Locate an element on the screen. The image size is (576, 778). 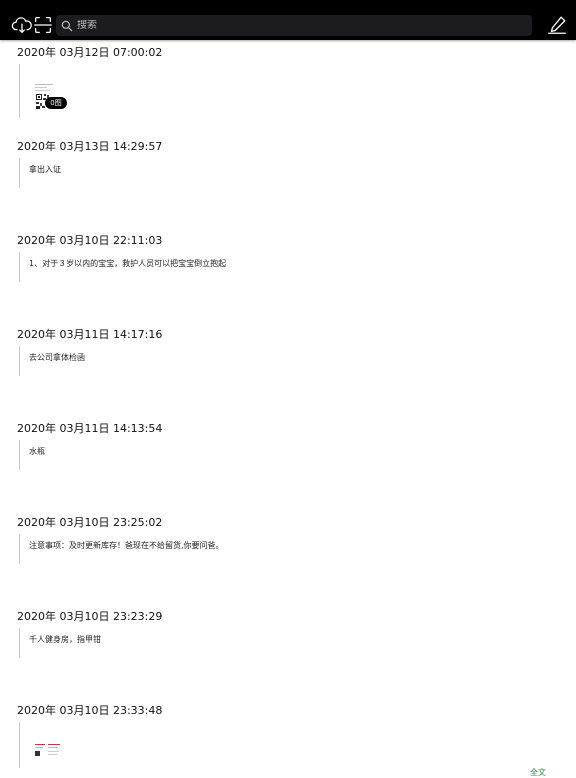
list-item: 2020年 03月10日 23:33:48 is located at coordinates (288, 735).